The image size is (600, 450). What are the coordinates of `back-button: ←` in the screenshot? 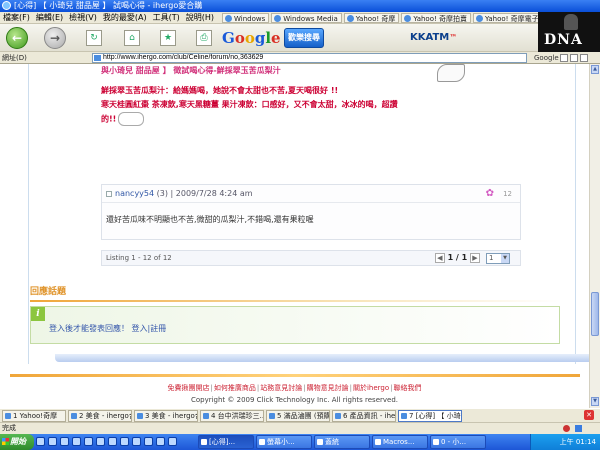 It's located at (17, 38).